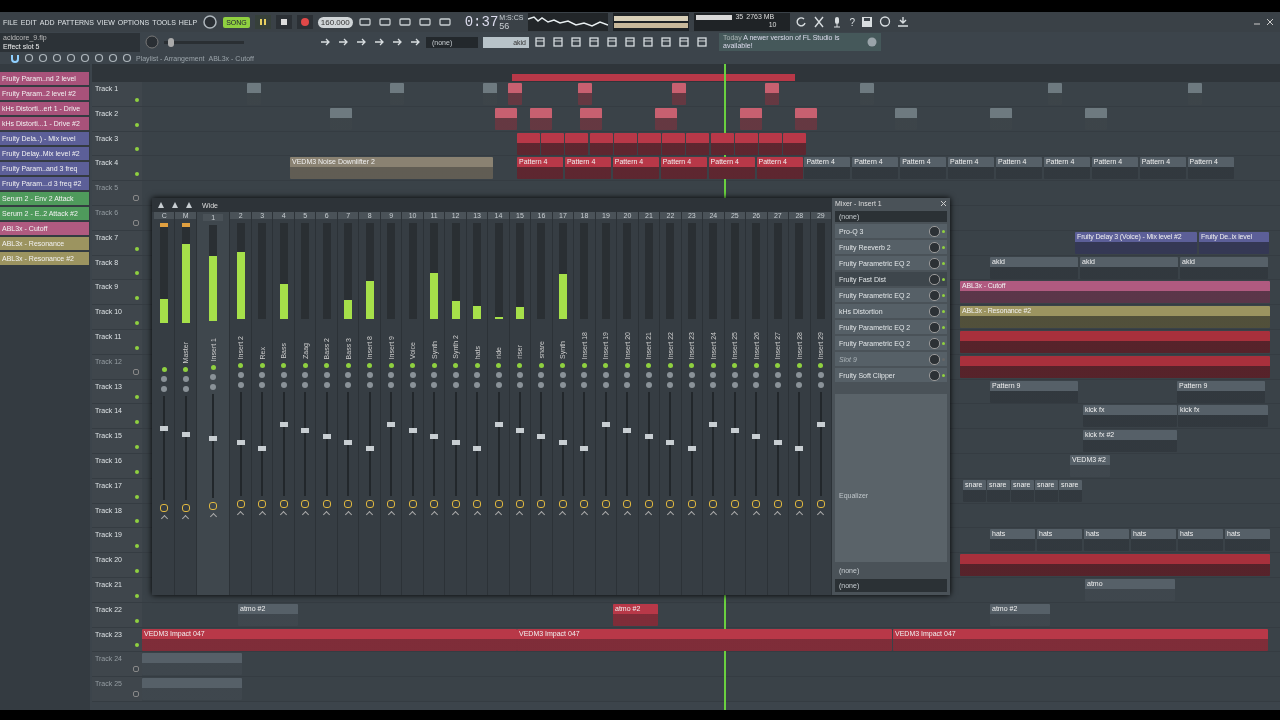 The width and height of the screenshot is (1280, 720). I want to click on help-button: ?, so click(852, 22).